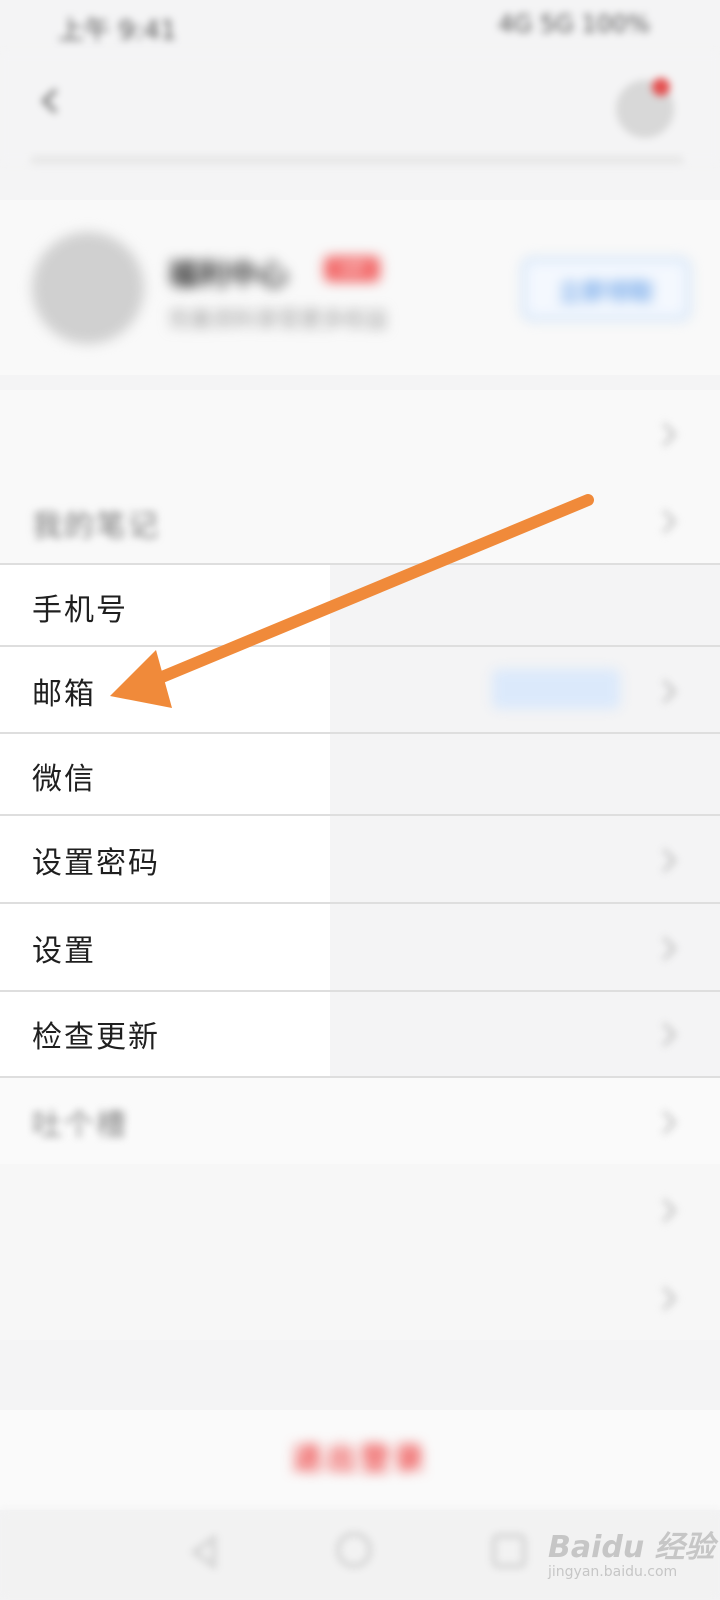 The image size is (720, 1600). I want to click on status-time: 上午 9:41, so click(117, 31).